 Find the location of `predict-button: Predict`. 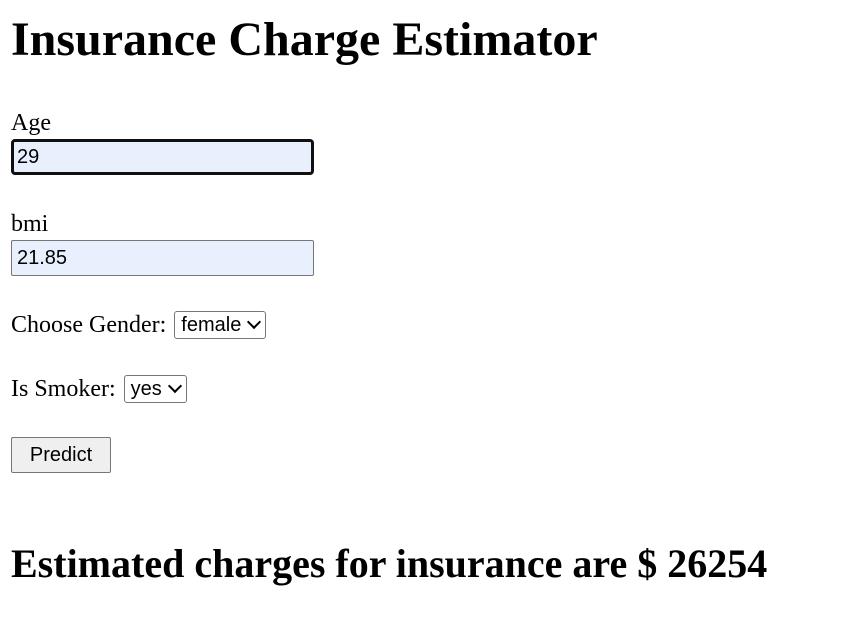

predict-button: Predict is located at coordinates (61, 455).